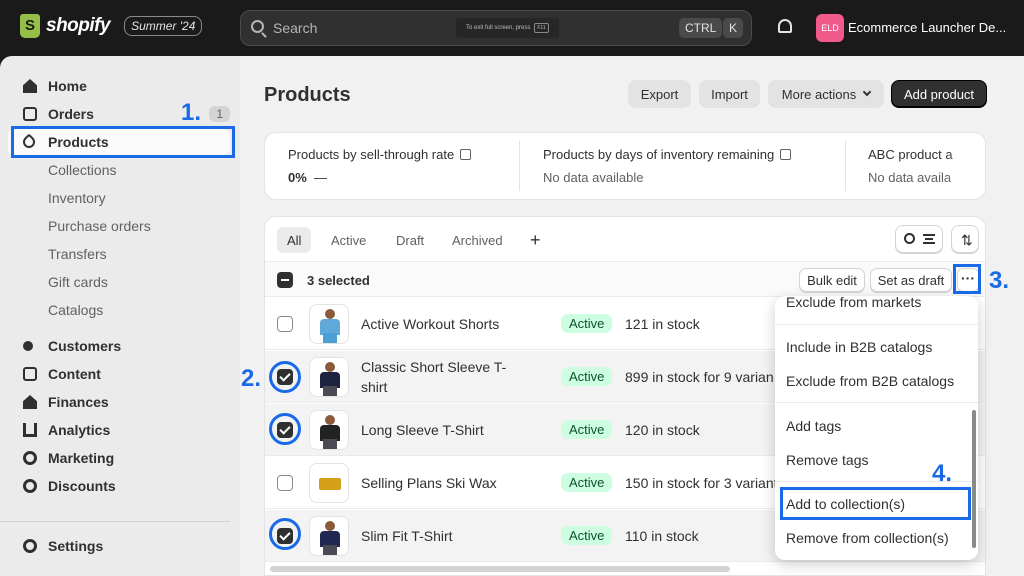  Describe the element at coordinates (999, 280) in the screenshot. I see `annotation-number-3: 3.` at that location.